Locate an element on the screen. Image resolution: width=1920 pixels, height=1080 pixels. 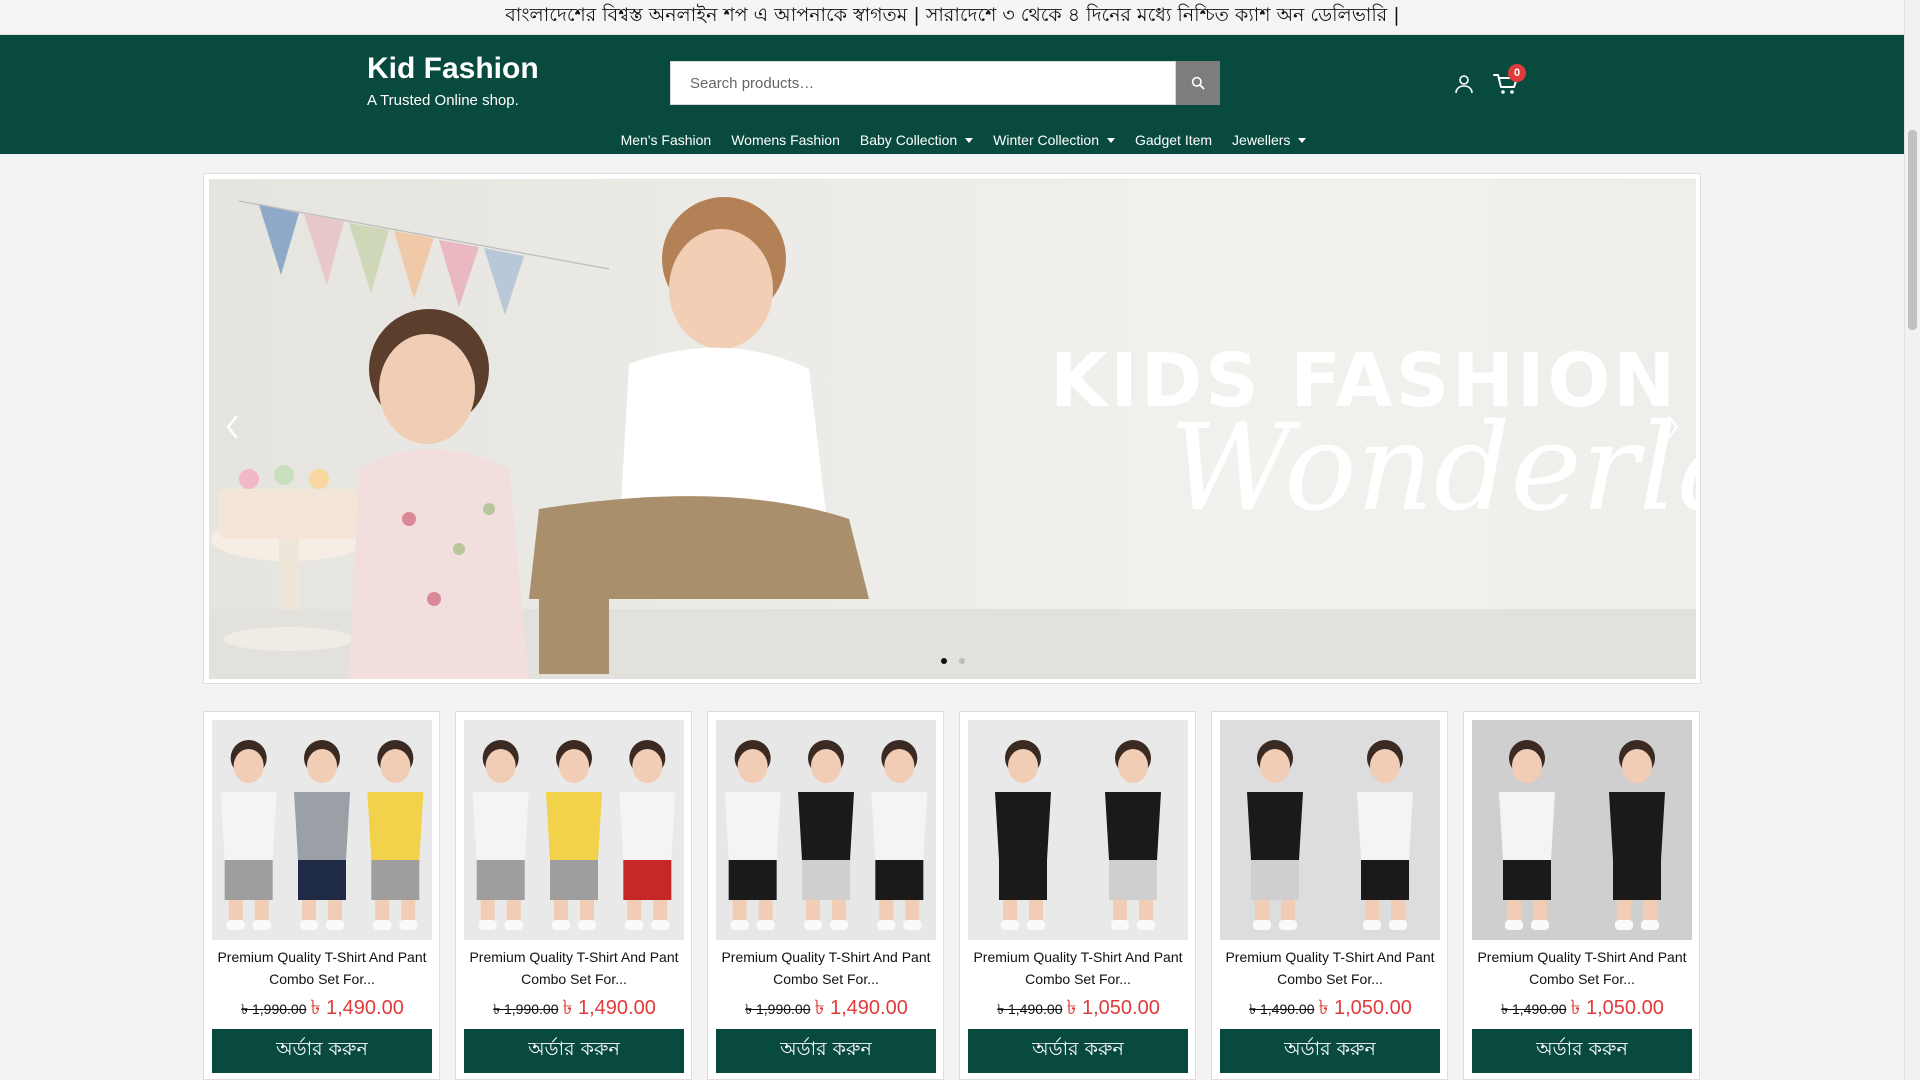
nav-item-womens-fashion: Womens Fashion is located at coordinates (785, 140).